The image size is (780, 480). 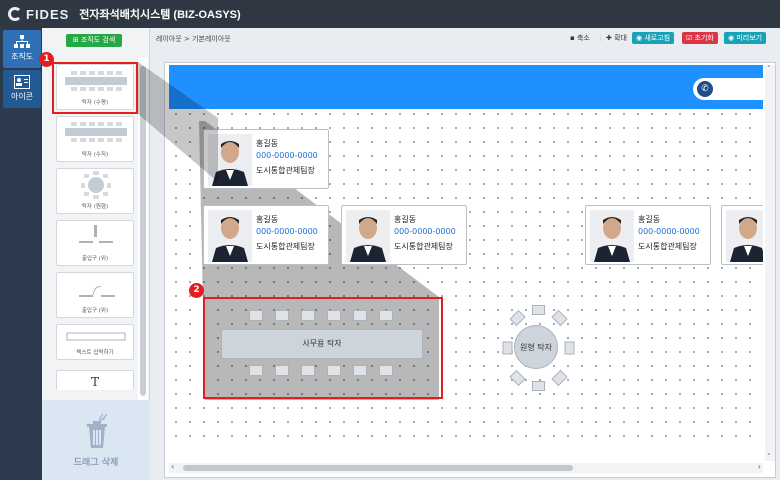 What do you see at coordinates (160, 15) in the screenshot?
I see `app-title: 전자좌석배치시스템 (BIZ-OASYS)` at bounding box center [160, 15].